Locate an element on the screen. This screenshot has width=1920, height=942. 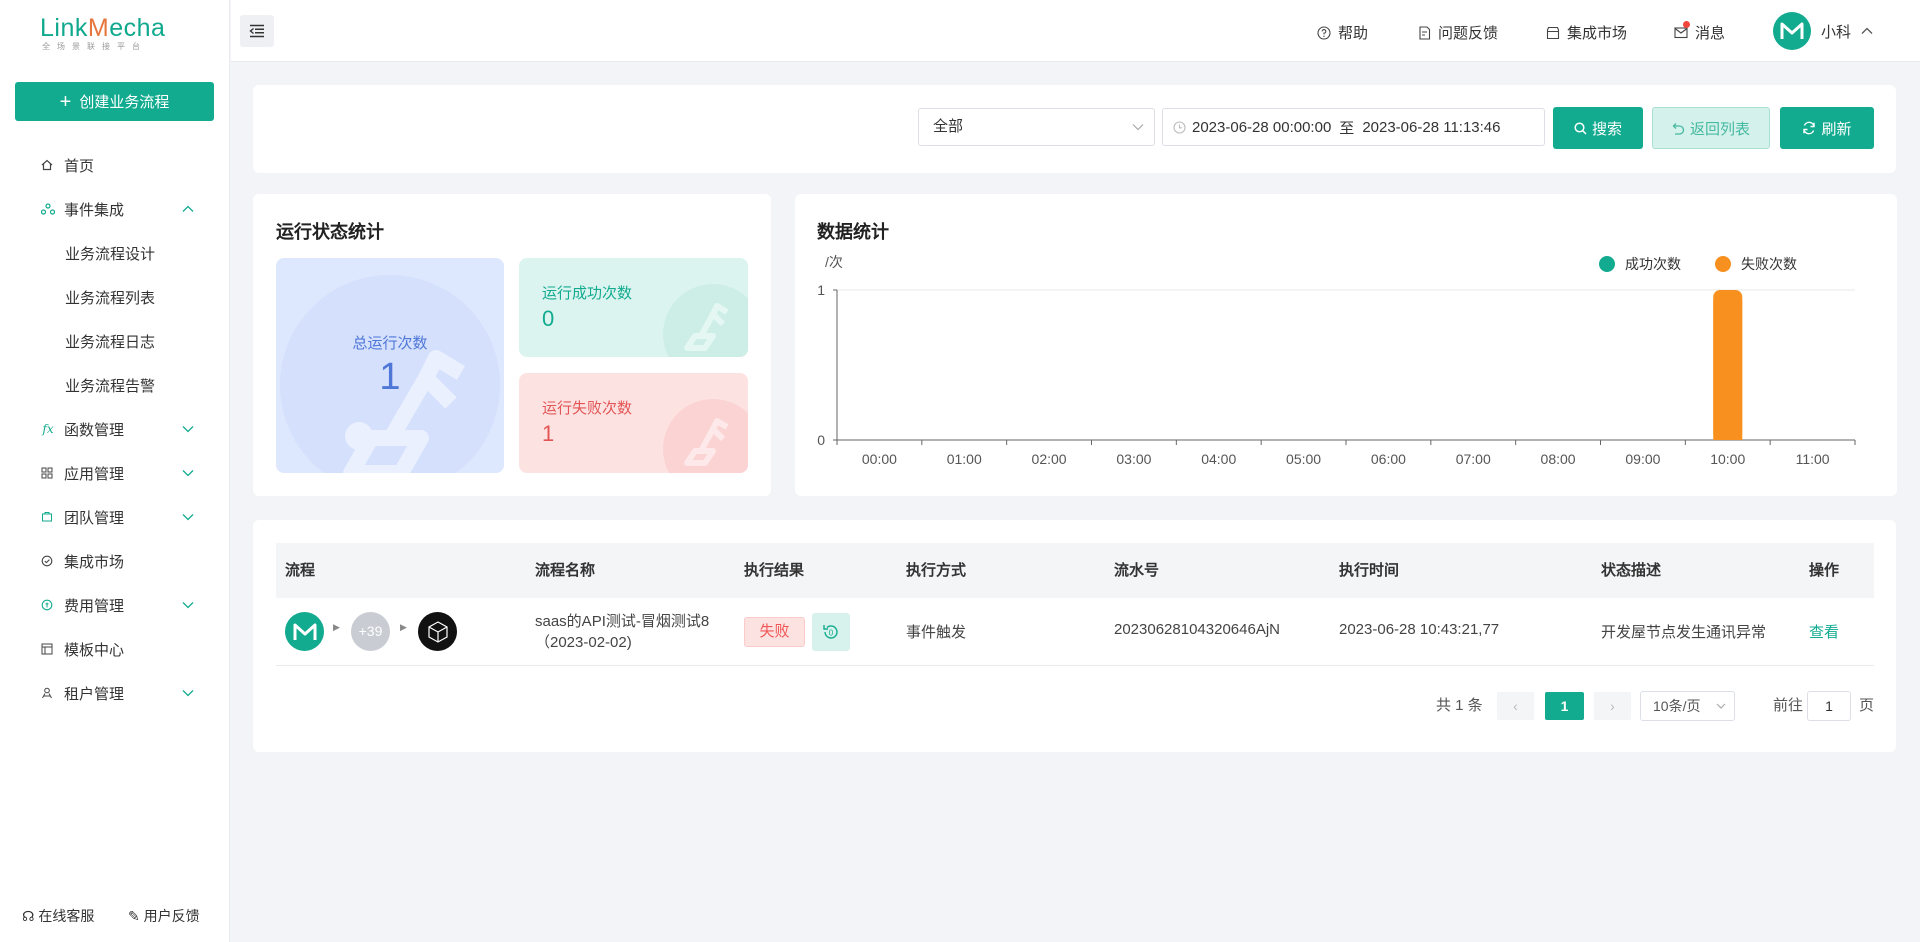
sidebar-item-event-integration: 事件集成 is located at coordinates (115, 209).